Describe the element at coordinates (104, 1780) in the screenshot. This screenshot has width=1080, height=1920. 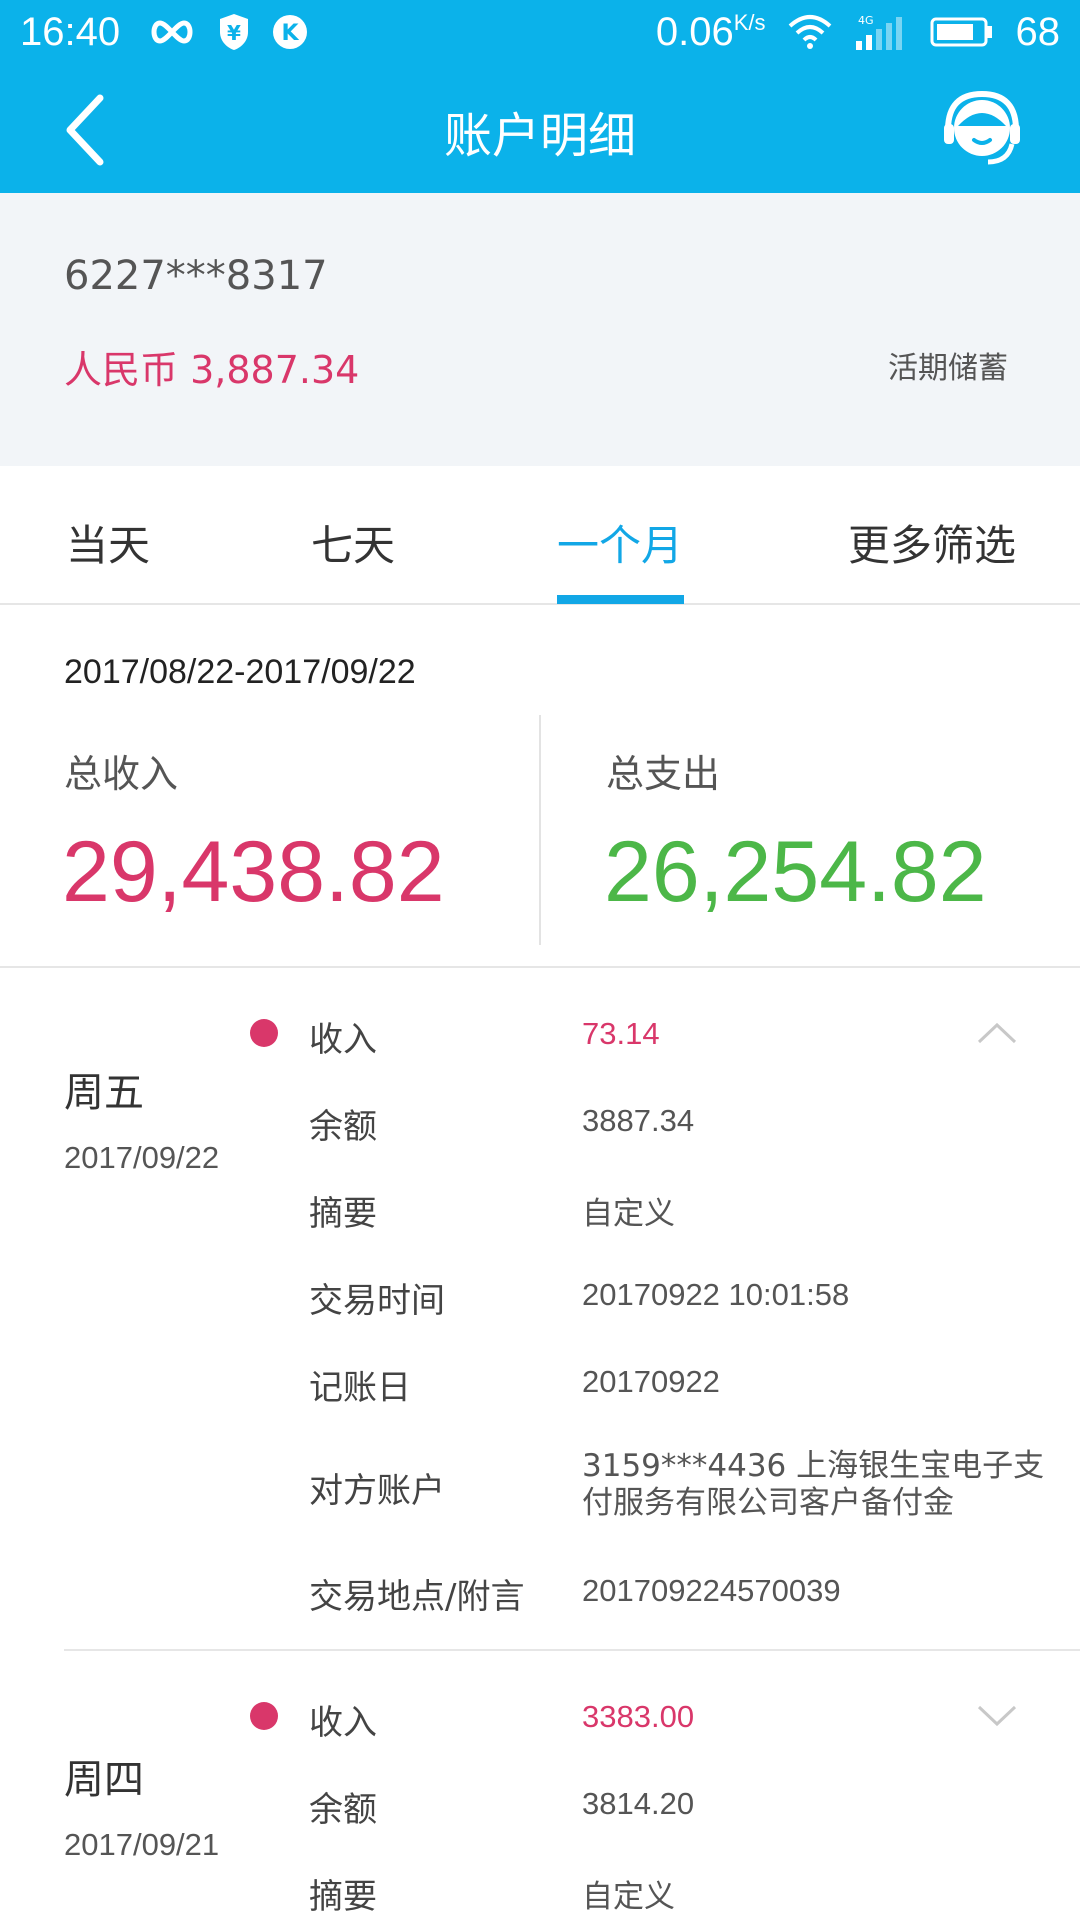
I see `transaction-weekday: 周四` at that location.